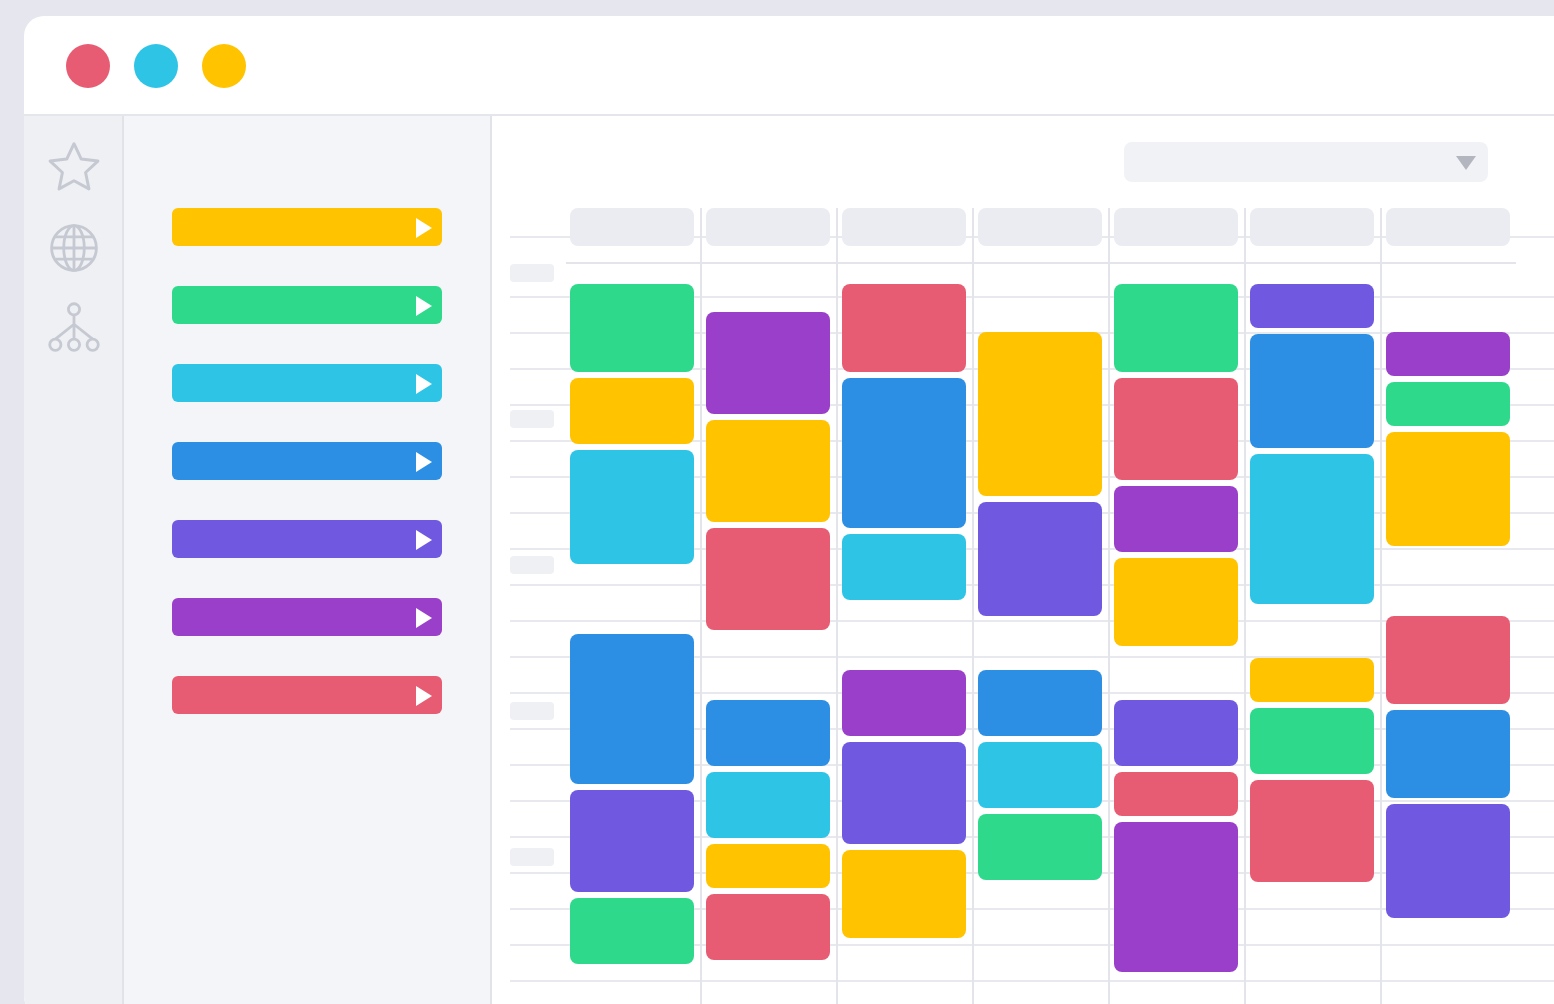  I want to click on star-icon, so click(73, 168).